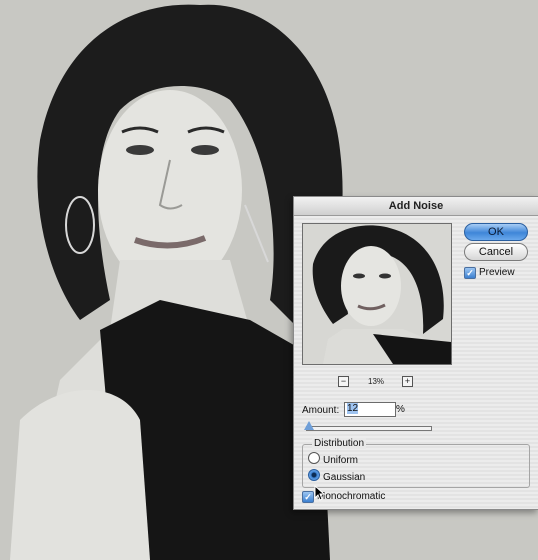 The height and width of the screenshot is (560, 538). What do you see at coordinates (308, 497) in the screenshot?
I see `monochromatic-checkbox: ✓` at bounding box center [308, 497].